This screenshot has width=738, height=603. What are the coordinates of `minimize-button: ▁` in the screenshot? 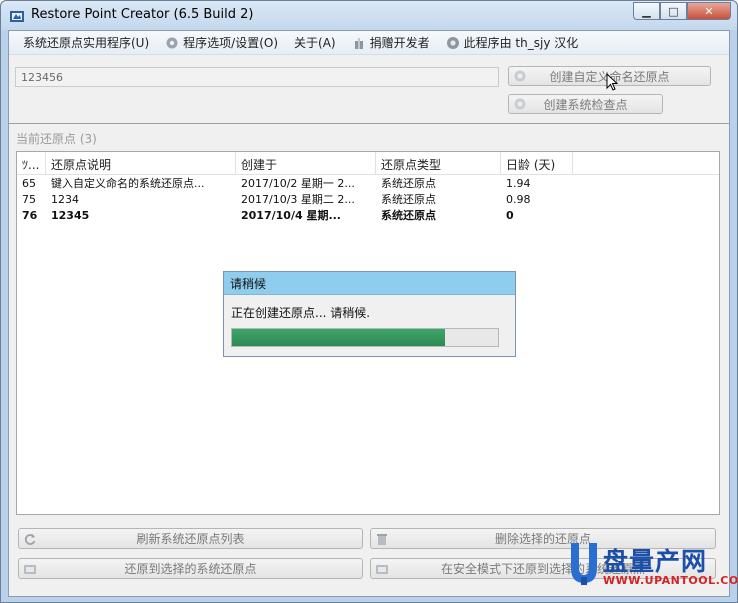 It's located at (646, 11).